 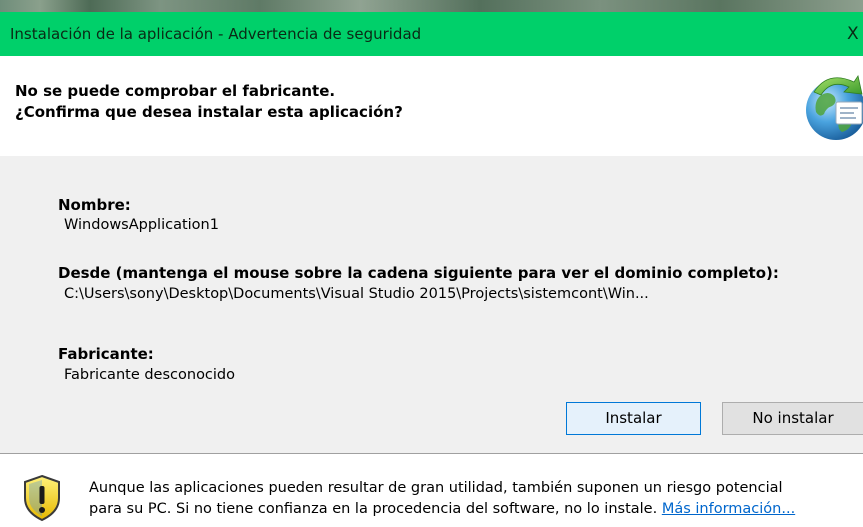 I want to click on no-install-button: No instalar, so click(x=792, y=418).